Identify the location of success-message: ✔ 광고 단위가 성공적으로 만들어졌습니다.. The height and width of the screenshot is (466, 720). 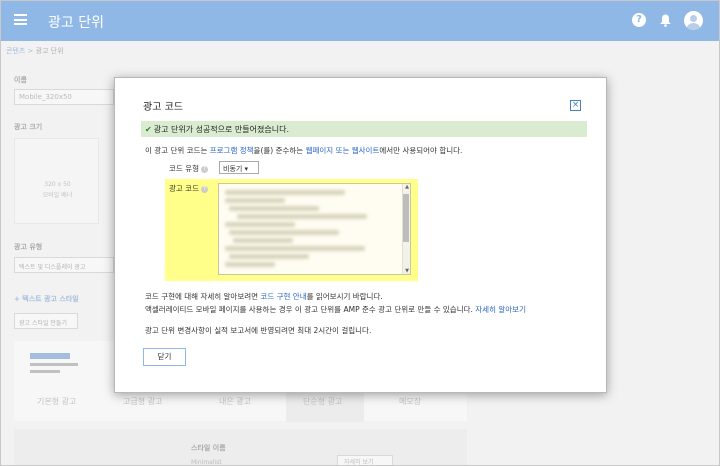
(364, 129).